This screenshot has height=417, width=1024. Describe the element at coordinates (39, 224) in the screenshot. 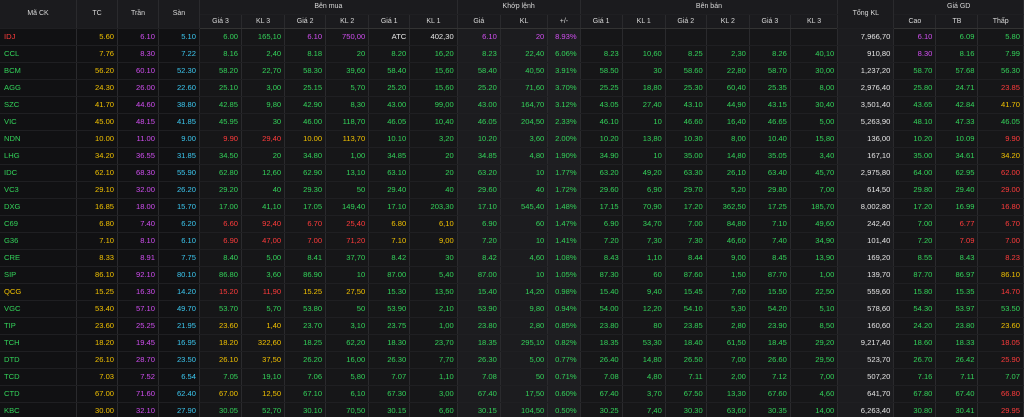

I see `symbol-cell: C69` at that location.